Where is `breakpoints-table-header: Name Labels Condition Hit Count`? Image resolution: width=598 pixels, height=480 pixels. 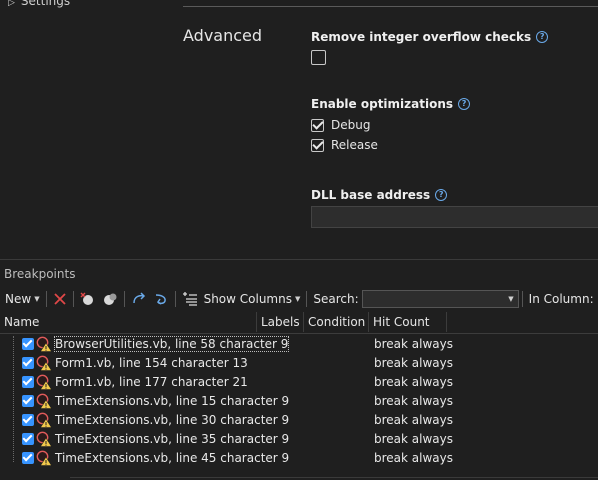 breakpoints-table-header: Name Labels Condition Hit Count is located at coordinates (299, 323).